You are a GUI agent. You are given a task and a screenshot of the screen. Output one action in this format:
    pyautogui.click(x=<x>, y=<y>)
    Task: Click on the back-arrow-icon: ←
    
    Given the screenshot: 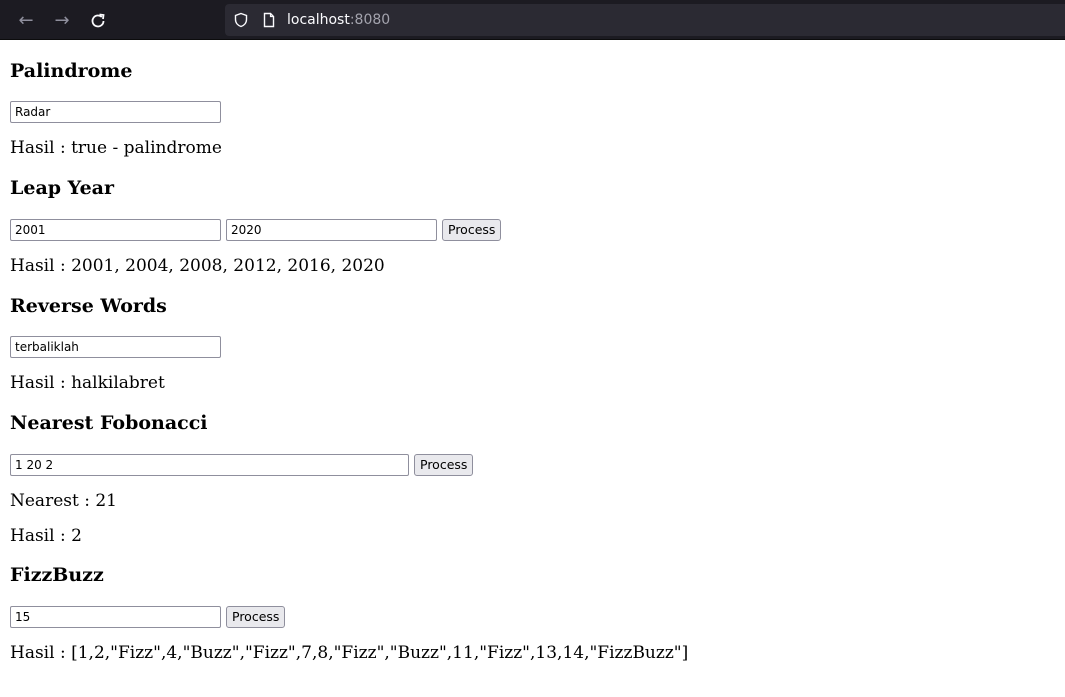 What is the action you would take?
    pyautogui.click(x=26, y=21)
    